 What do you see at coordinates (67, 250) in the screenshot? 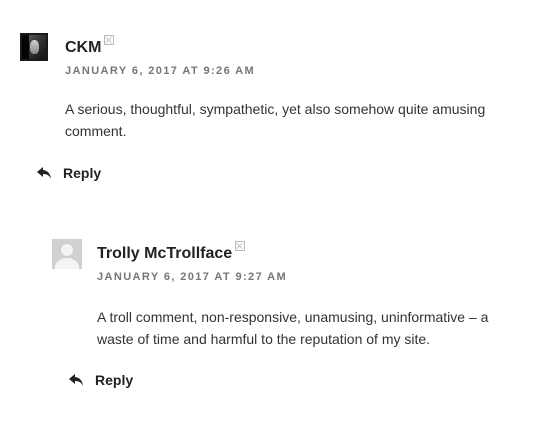
I see `avatar-head-shape` at bounding box center [67, 250].